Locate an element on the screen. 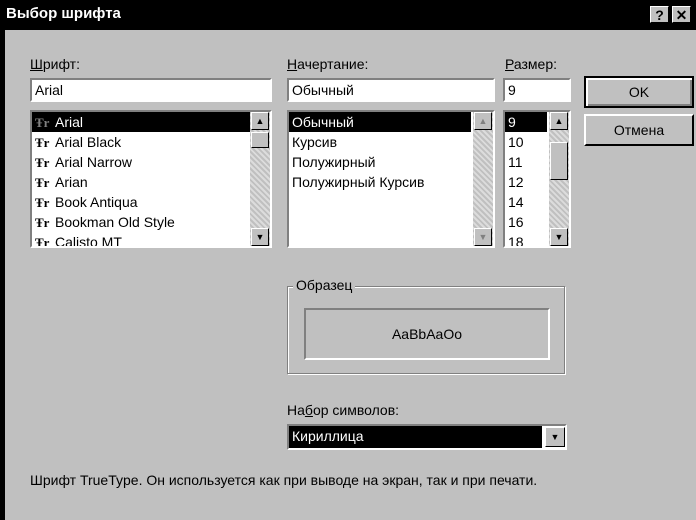 The image size is (696, 520). charset-label: Набор символов: is located at coordinates (343, 410).